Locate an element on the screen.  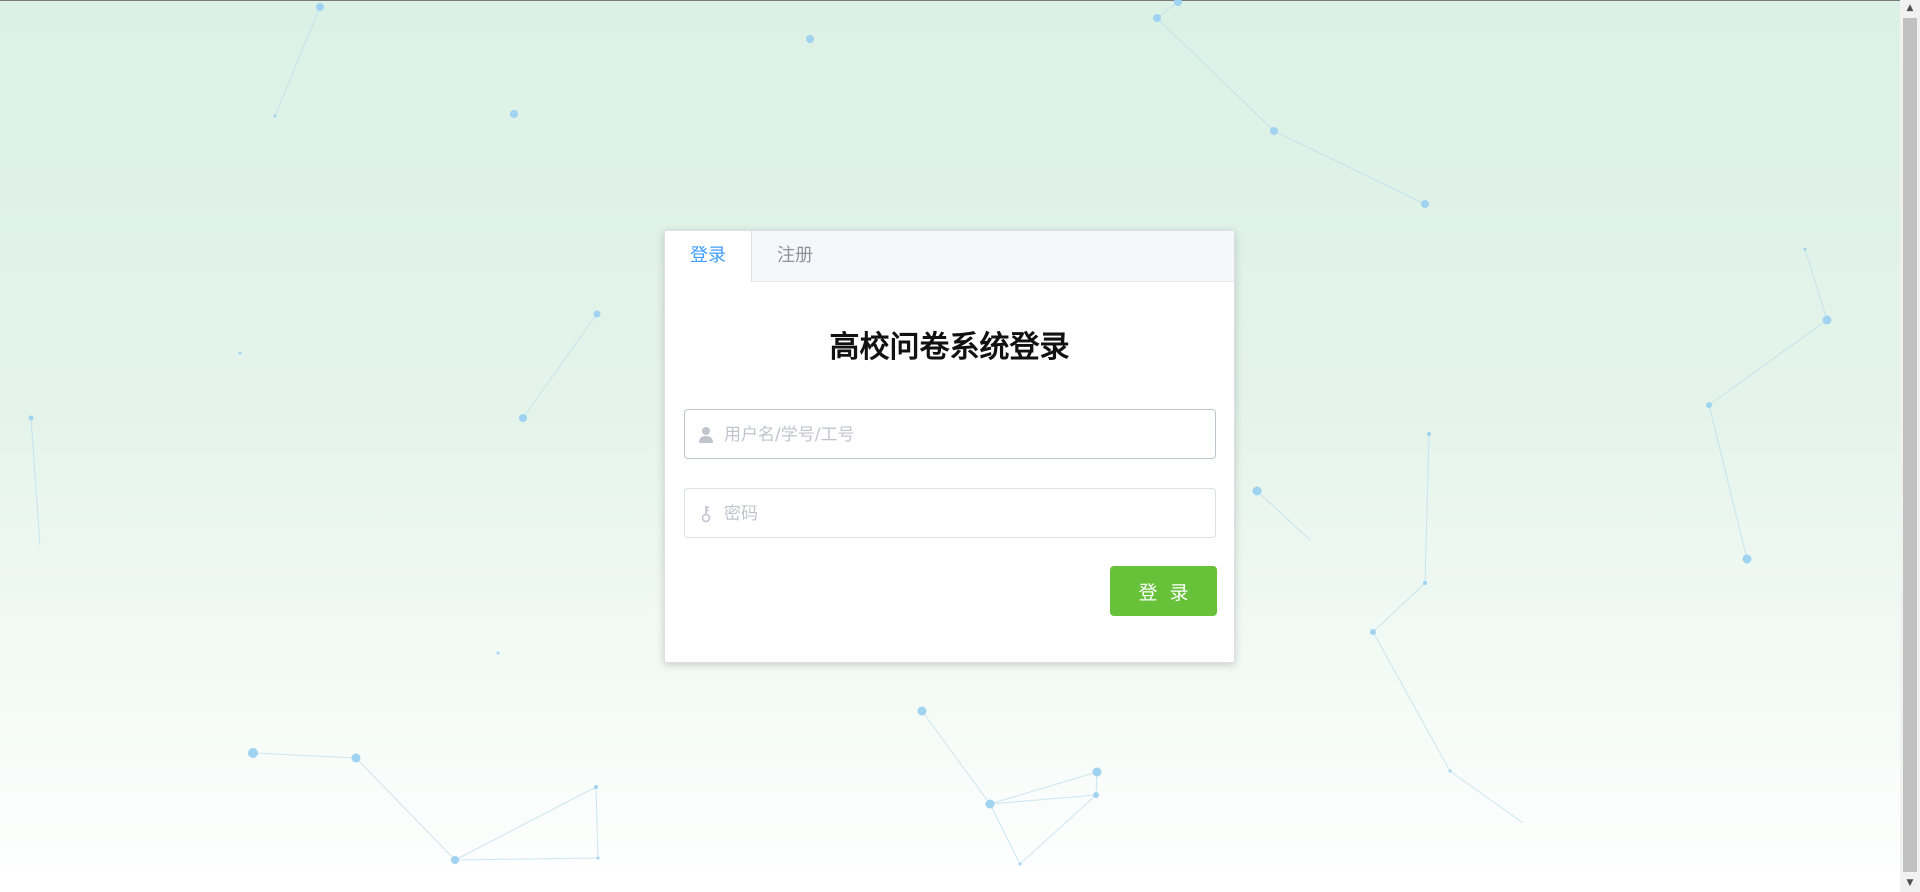
vertical-scrollbar: ▲ ▼ is located at coordinates (1910, 446).